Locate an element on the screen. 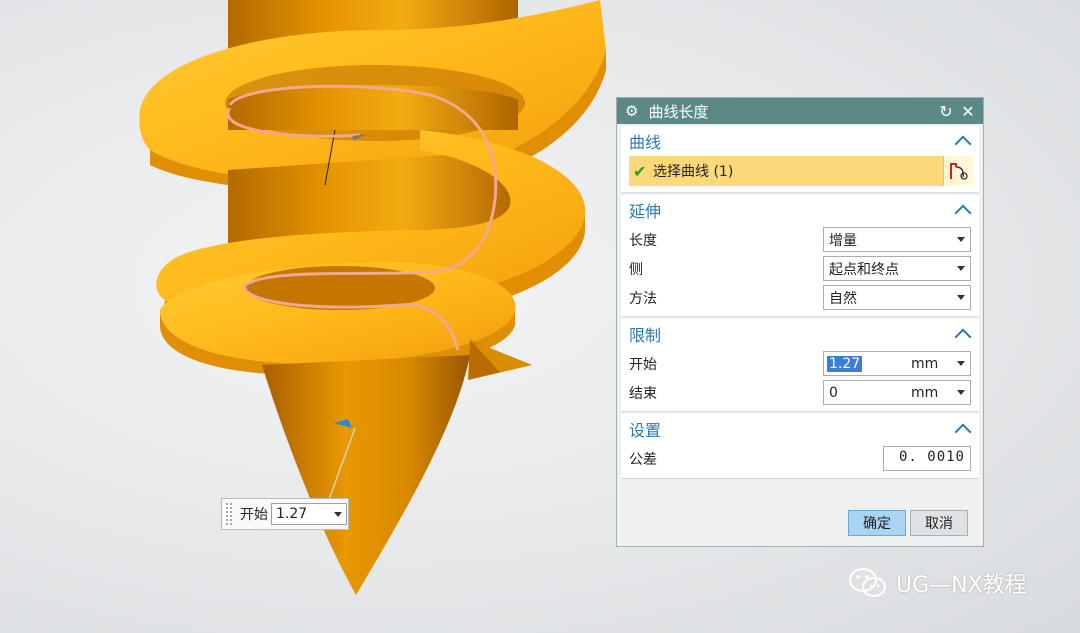 Image resolution: width=1080 pixels, height=633 pixels. ok-button: 确定 is located at coordinates (877, 523).